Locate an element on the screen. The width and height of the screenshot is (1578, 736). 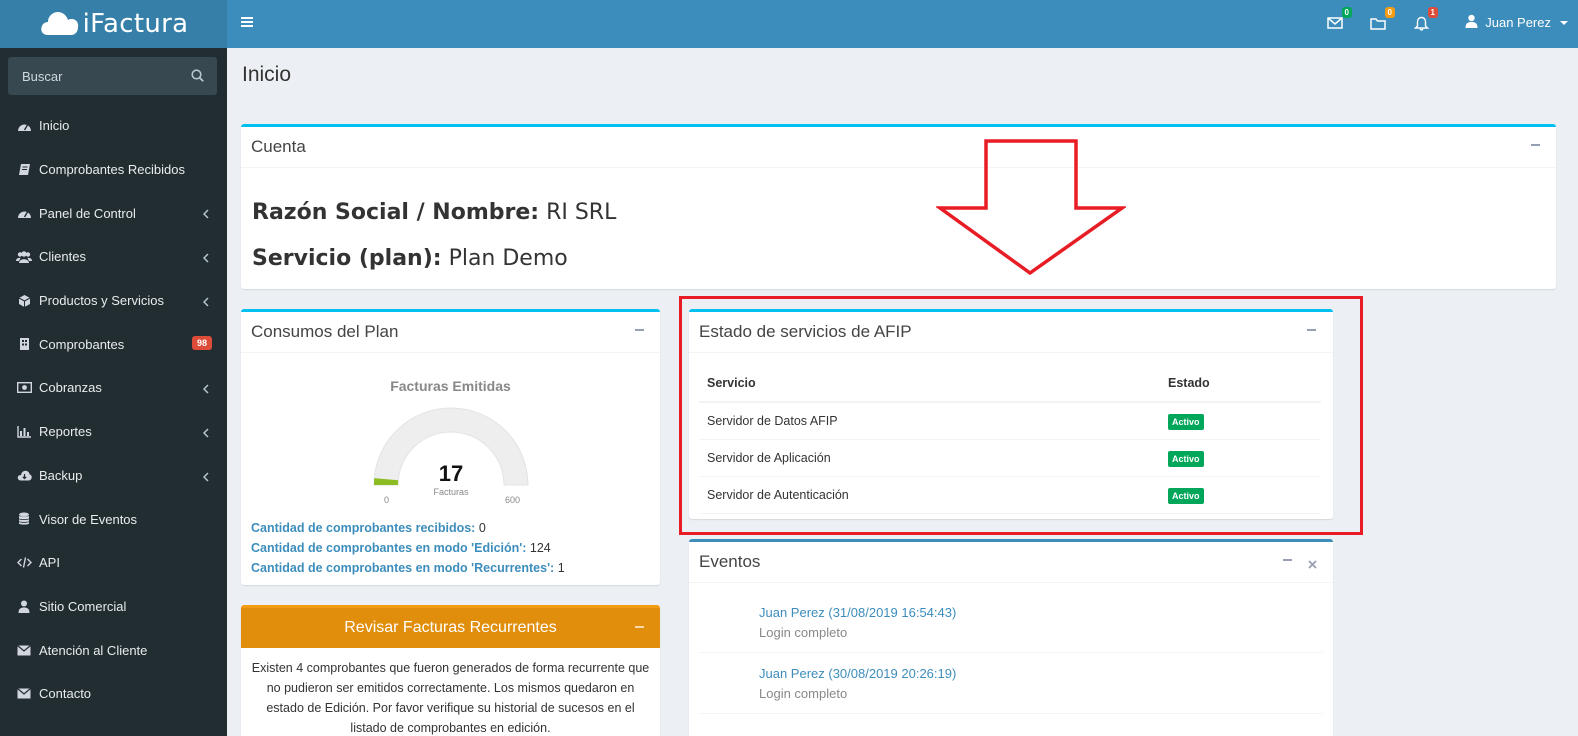
user-menu: Juan Perez is located at coordinates (1516, 22).